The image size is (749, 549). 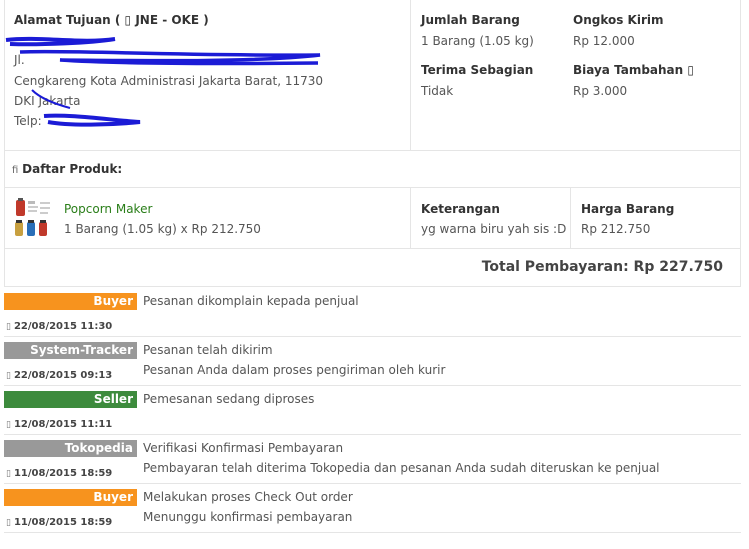 What do you see at coordinates (477, 41) in the screenshot?
I see `qty-value: 1 Barang (1.05 kg)` at bounding box center [477, 41].